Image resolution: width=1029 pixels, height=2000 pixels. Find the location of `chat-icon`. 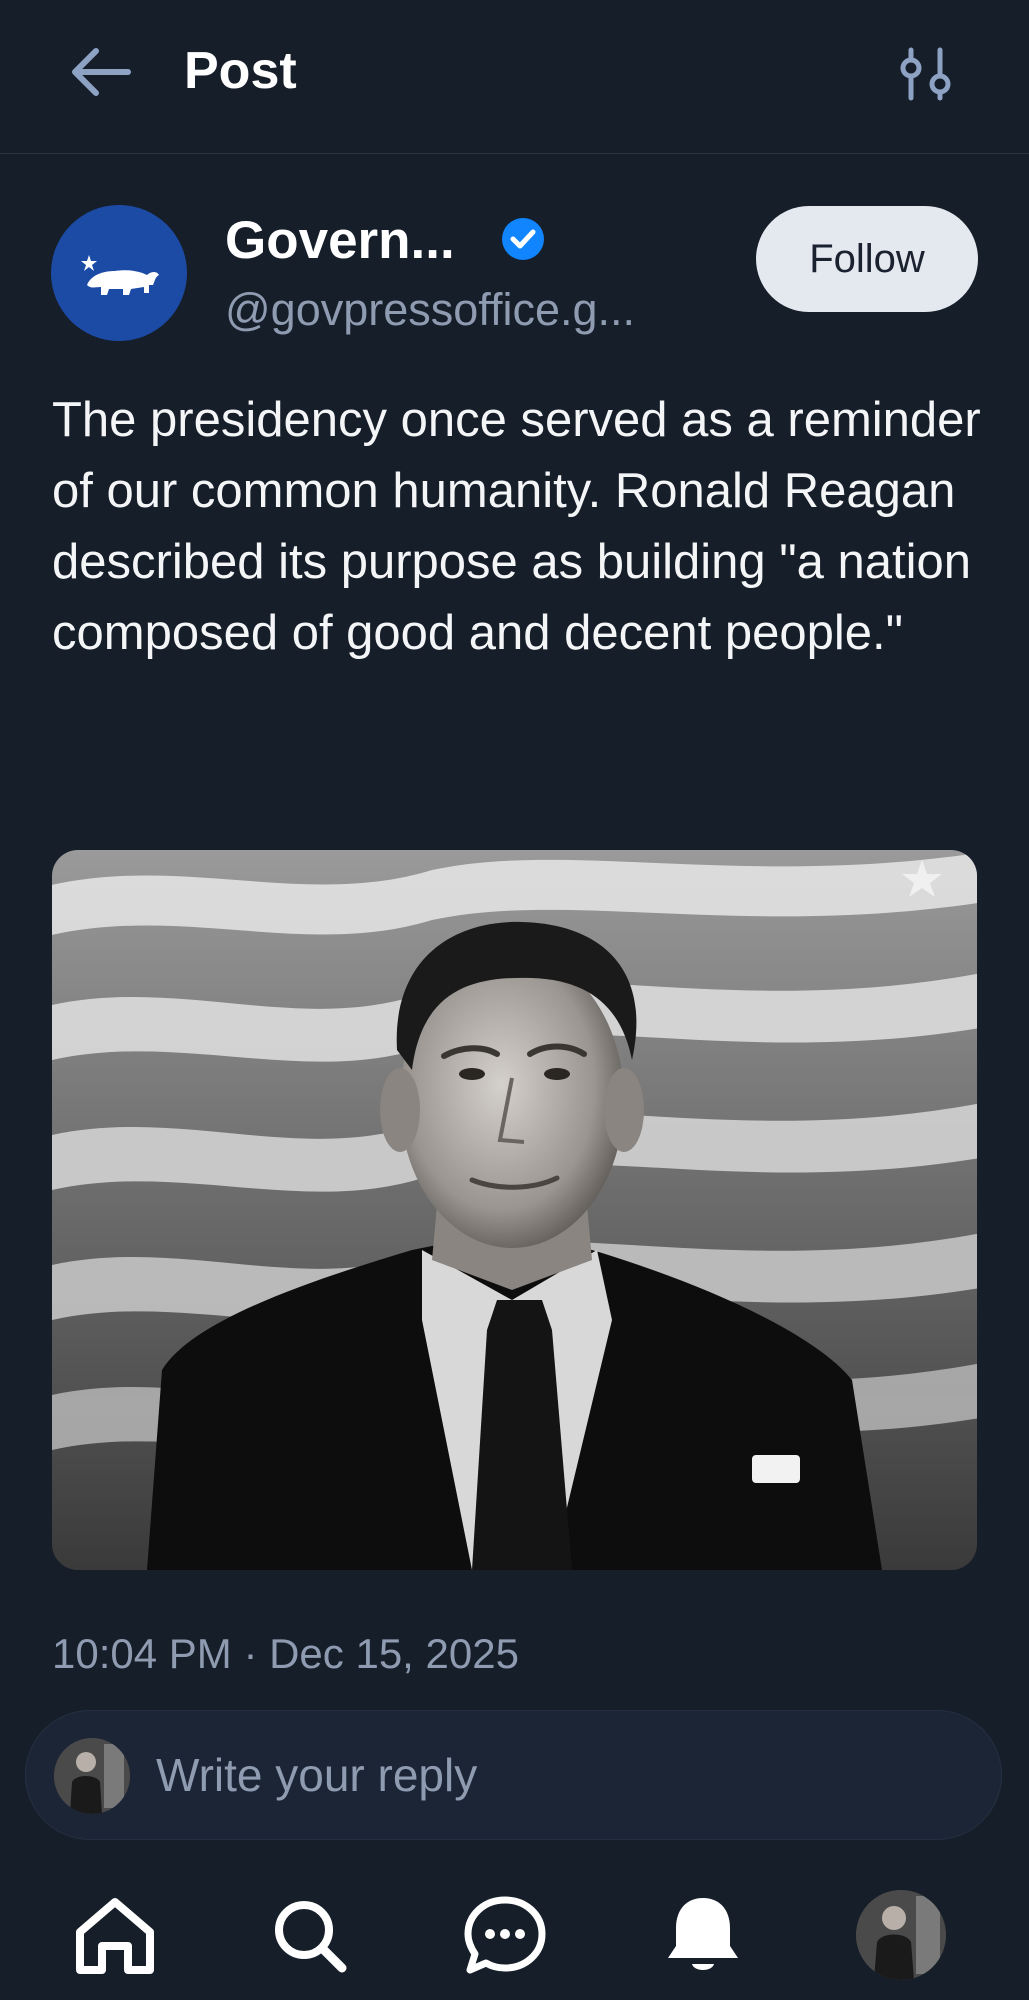

chat-icon is located at coordinates (505, 1935).